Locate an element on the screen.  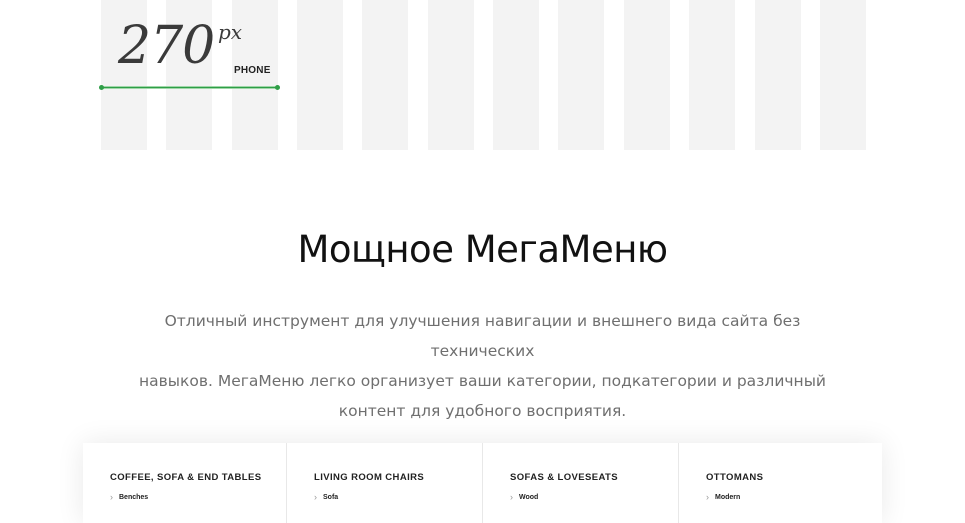
mega-menu-column: COFFEE, SOFA & END TABLES › Benches is located at coordinates (184, 483).